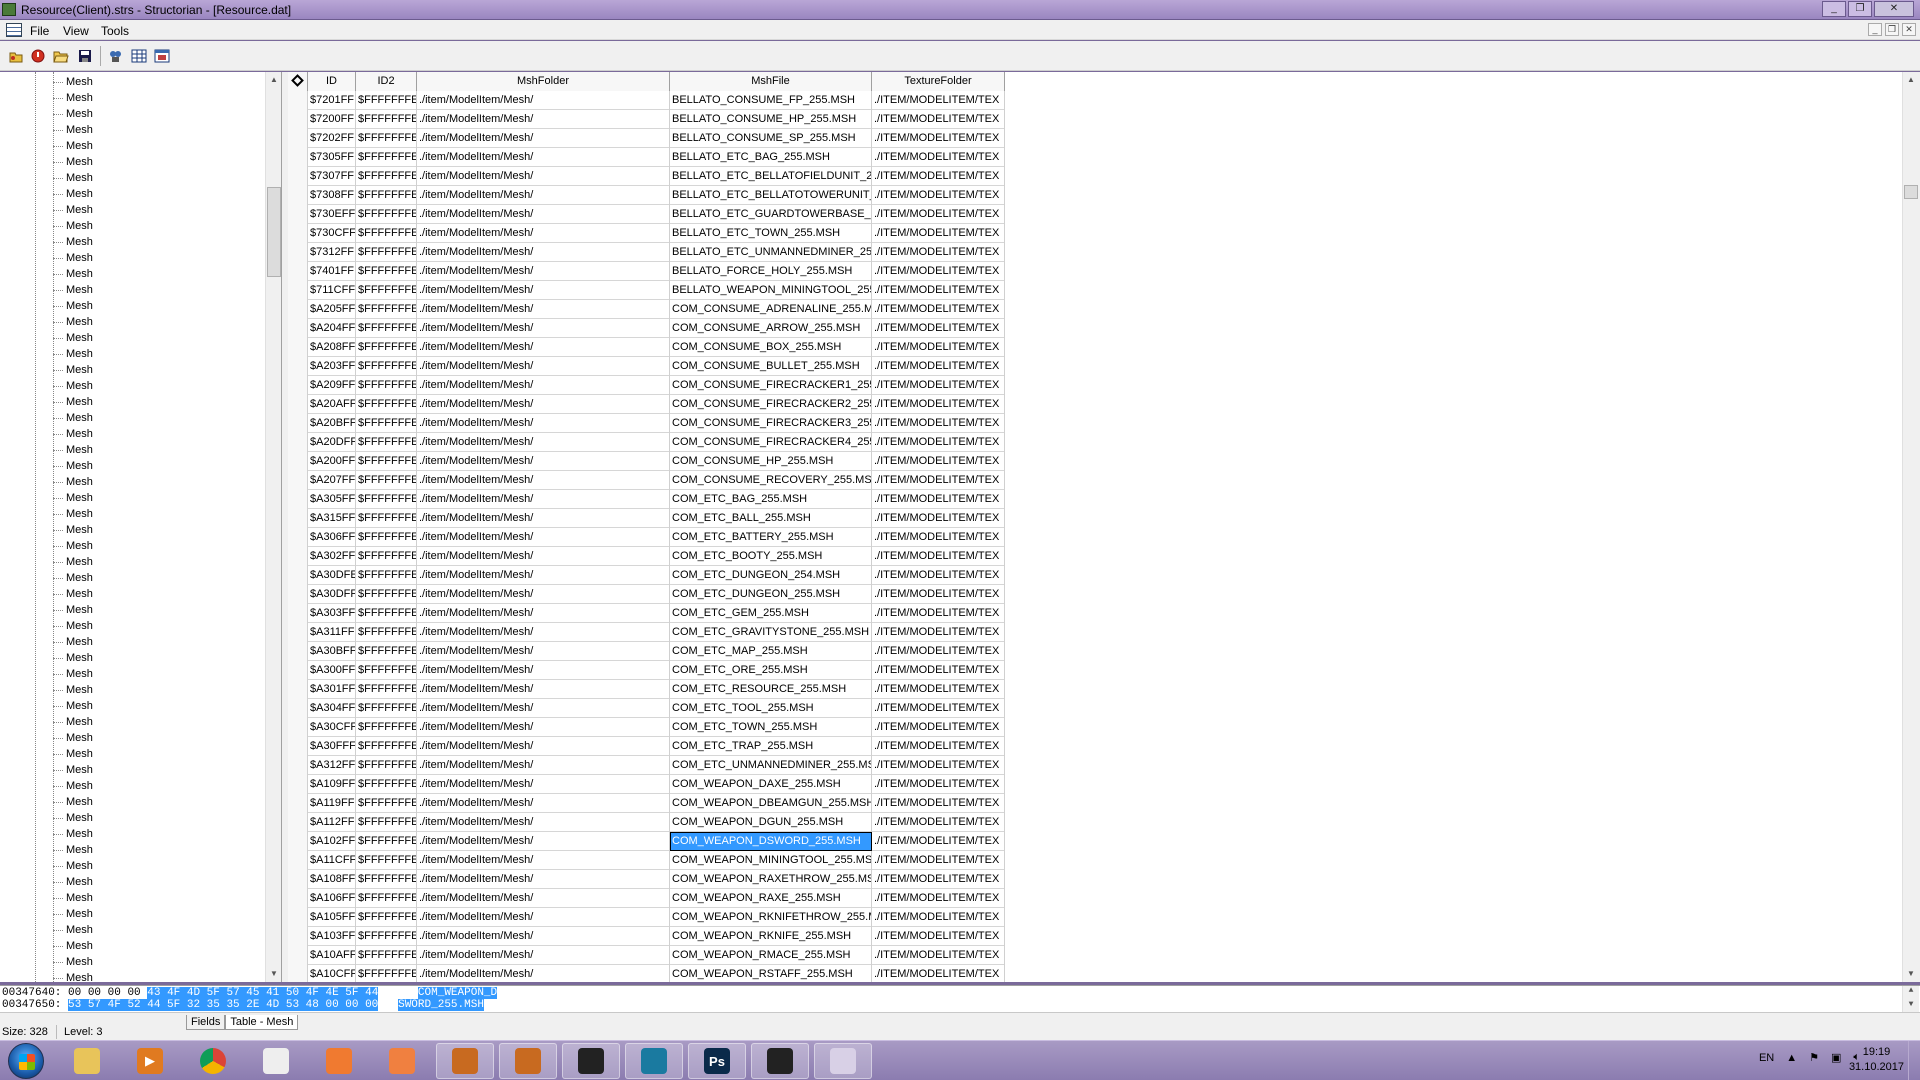 The image size is (1920, 1080). I want to click on clock: 19:19 31.10.2017, so click(1876, 1060).